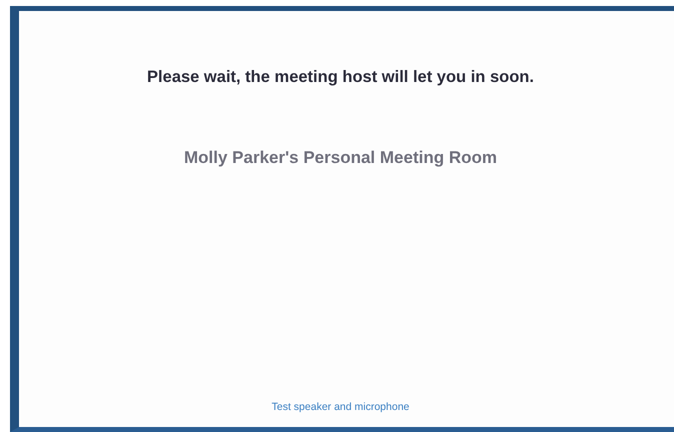  Describe the element at coordinates (340, 77) in the screenshot. I see `waiting-message: Please wait, the meeting host will let you in soon.` at that location.